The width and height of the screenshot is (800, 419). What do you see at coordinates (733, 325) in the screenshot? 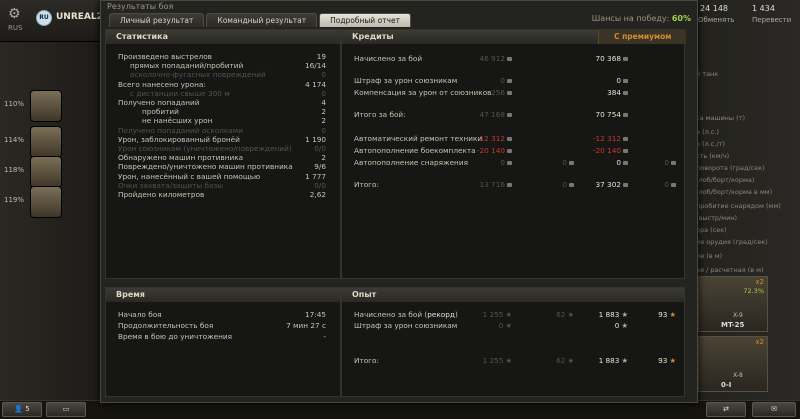
I see `tank-name: MT-25` at bounding box center [733, 325].